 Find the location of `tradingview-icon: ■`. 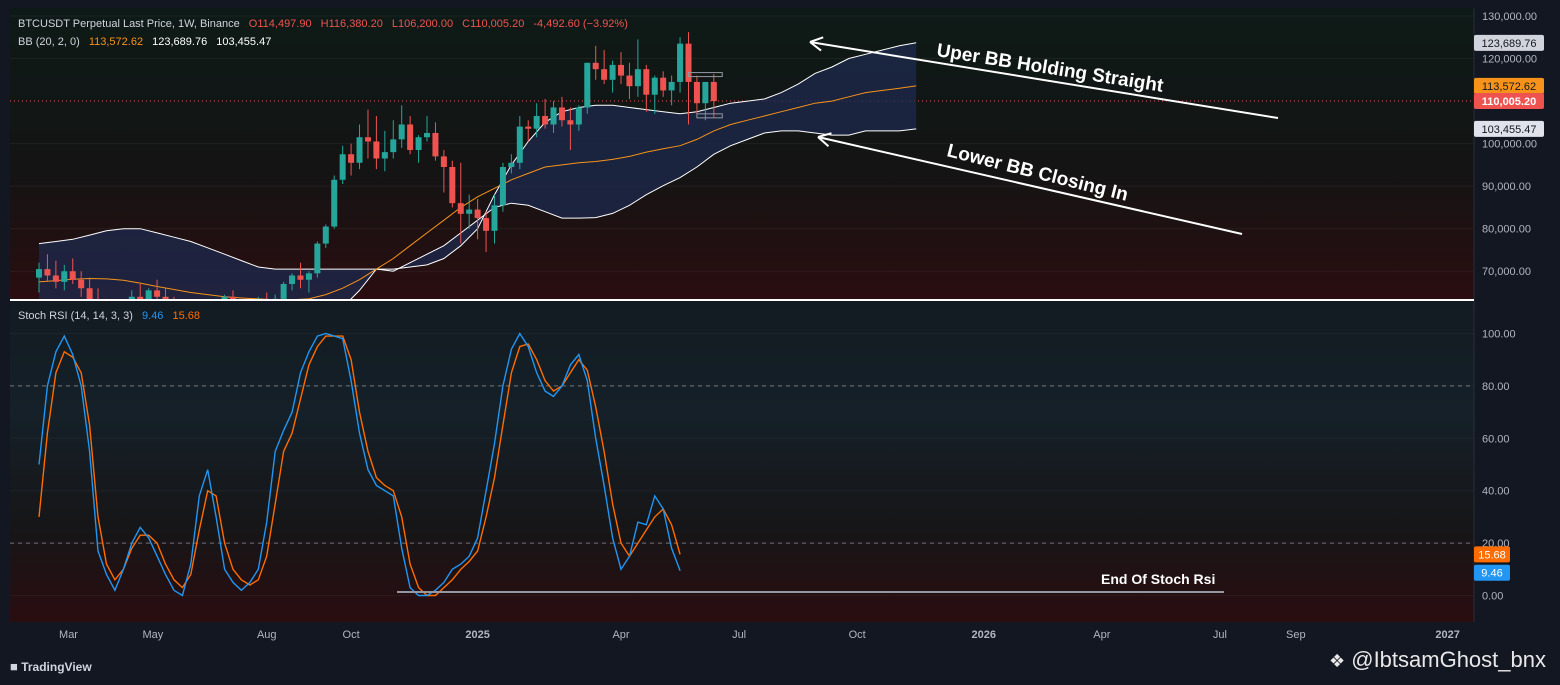

tradingview-icon: ■ is located at coordinates (14, 666).